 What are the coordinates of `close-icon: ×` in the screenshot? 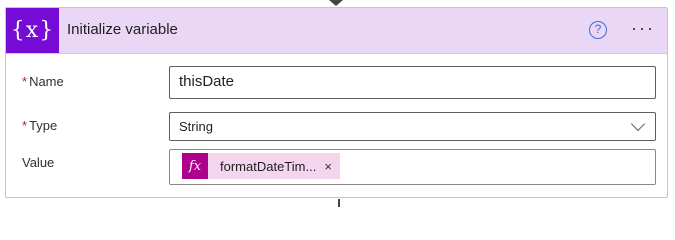 It's located at (328, 166).